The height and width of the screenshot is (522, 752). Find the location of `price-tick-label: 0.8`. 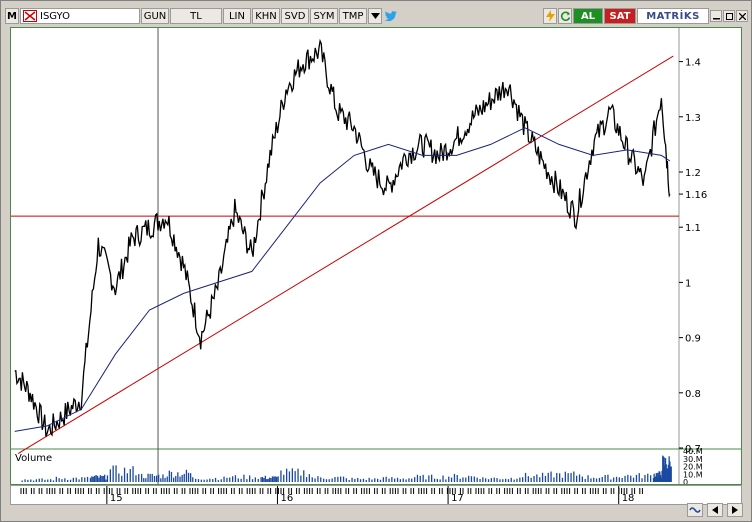

price-tick-label: 0.8 is located at coordinates (693, 394).